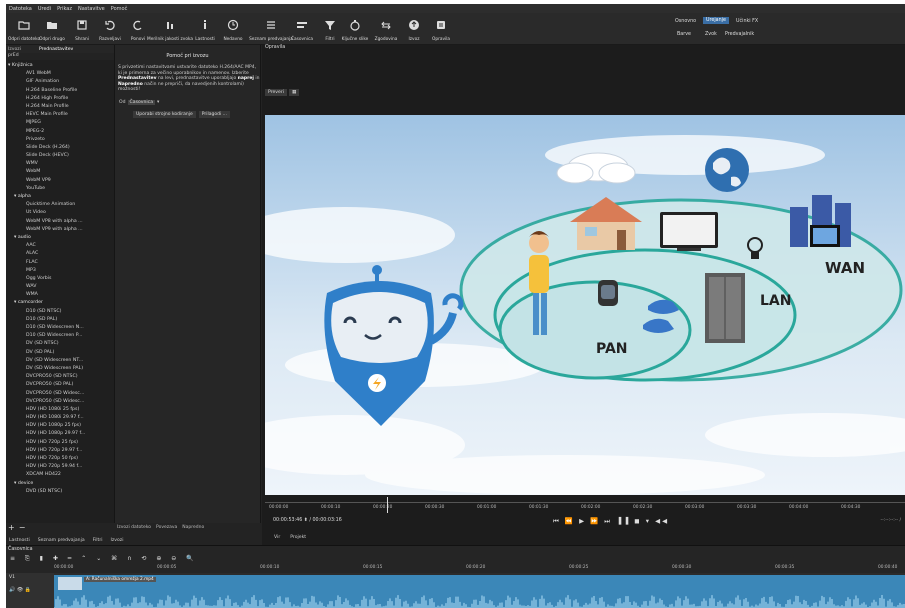 This screenshot has width=905, height=608. I want to click on grid-icon: ▦, so click(294, 92).